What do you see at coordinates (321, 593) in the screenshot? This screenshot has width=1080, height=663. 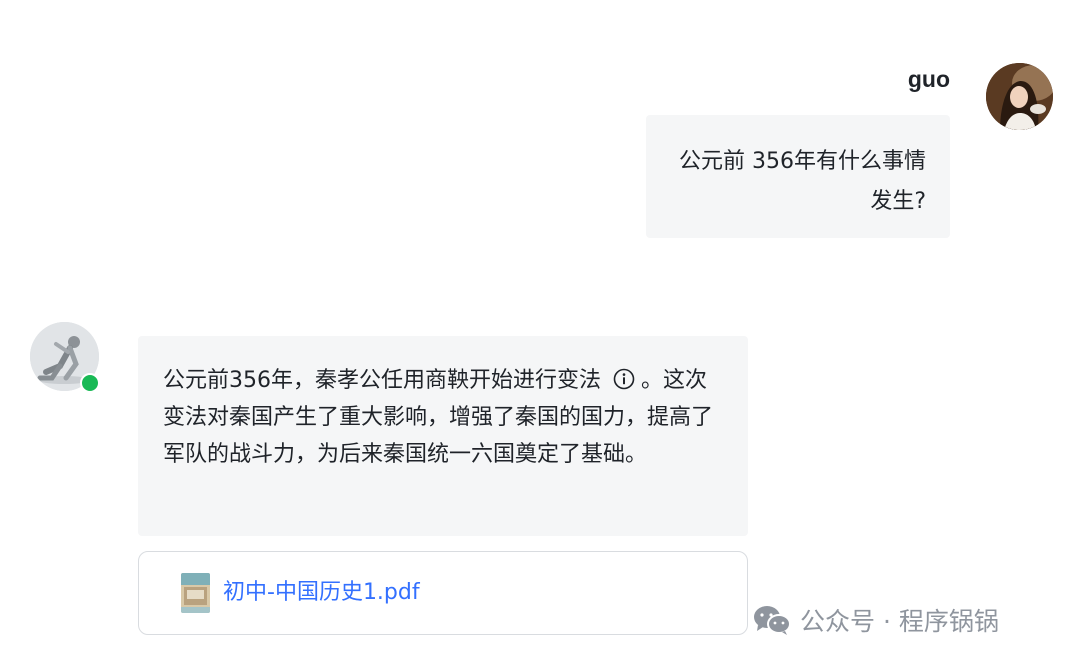 I see `file-name-link: 初中-中国历史1.pdf` at bounding box center [321, 593].